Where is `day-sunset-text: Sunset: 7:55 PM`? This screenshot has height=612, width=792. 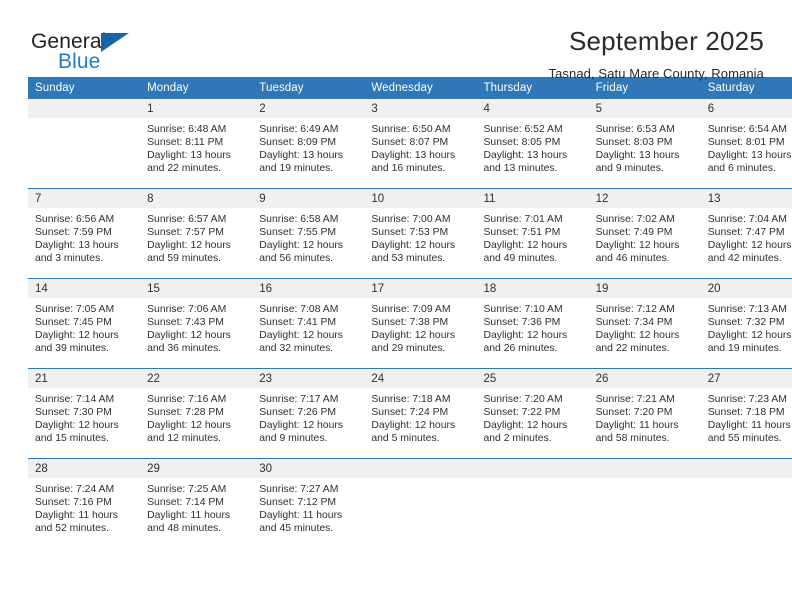
day-sunset-text: Sunset: 7:55 PM is located at coordinates (298, 233).